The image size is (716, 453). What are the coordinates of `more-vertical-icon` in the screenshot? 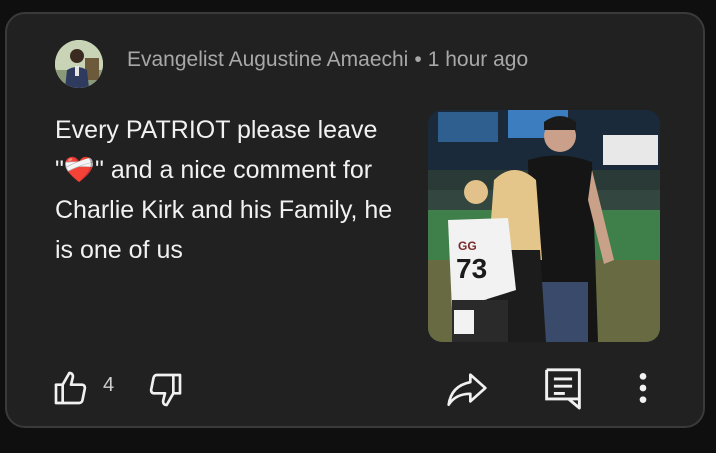 It's located at (643, 388).